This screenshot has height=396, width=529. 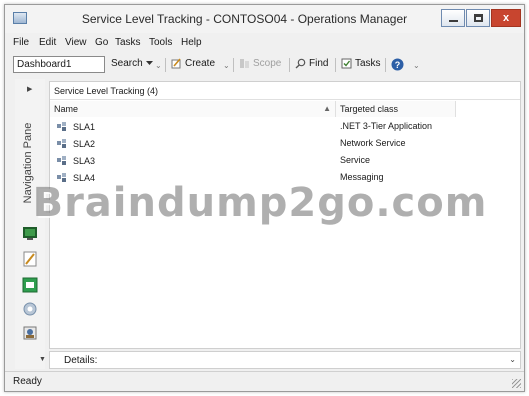 I want to click on create-button: Create, so click(x=193, y=63).